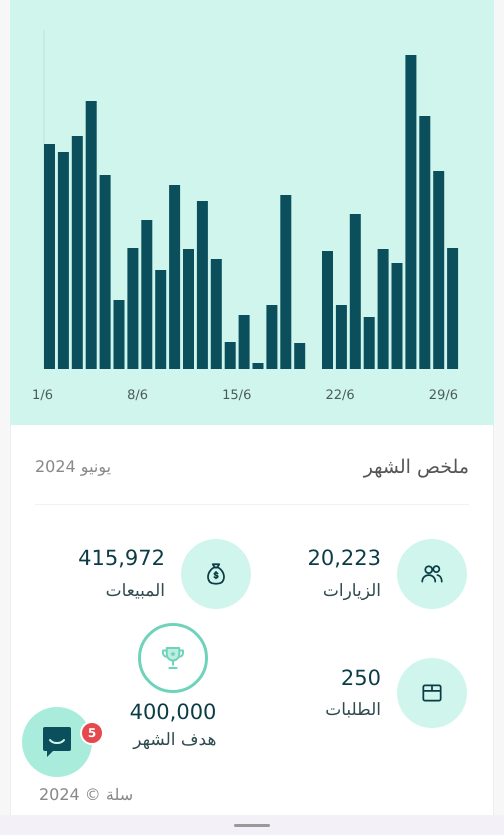  Describe the element at coordinates (416, 467) in the screenshot. I see `card-title: ملخص الشهر` at that location.